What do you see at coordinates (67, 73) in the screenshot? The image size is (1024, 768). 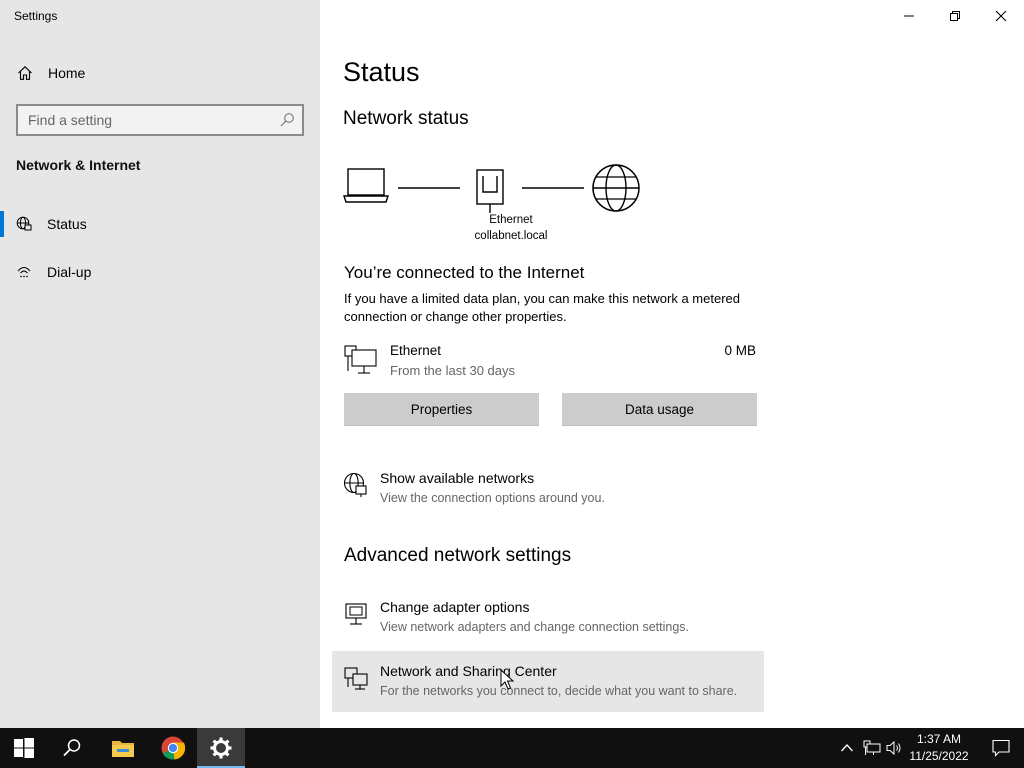 I see `sidebar-item-label: Home` at bounding box center [67, 73].